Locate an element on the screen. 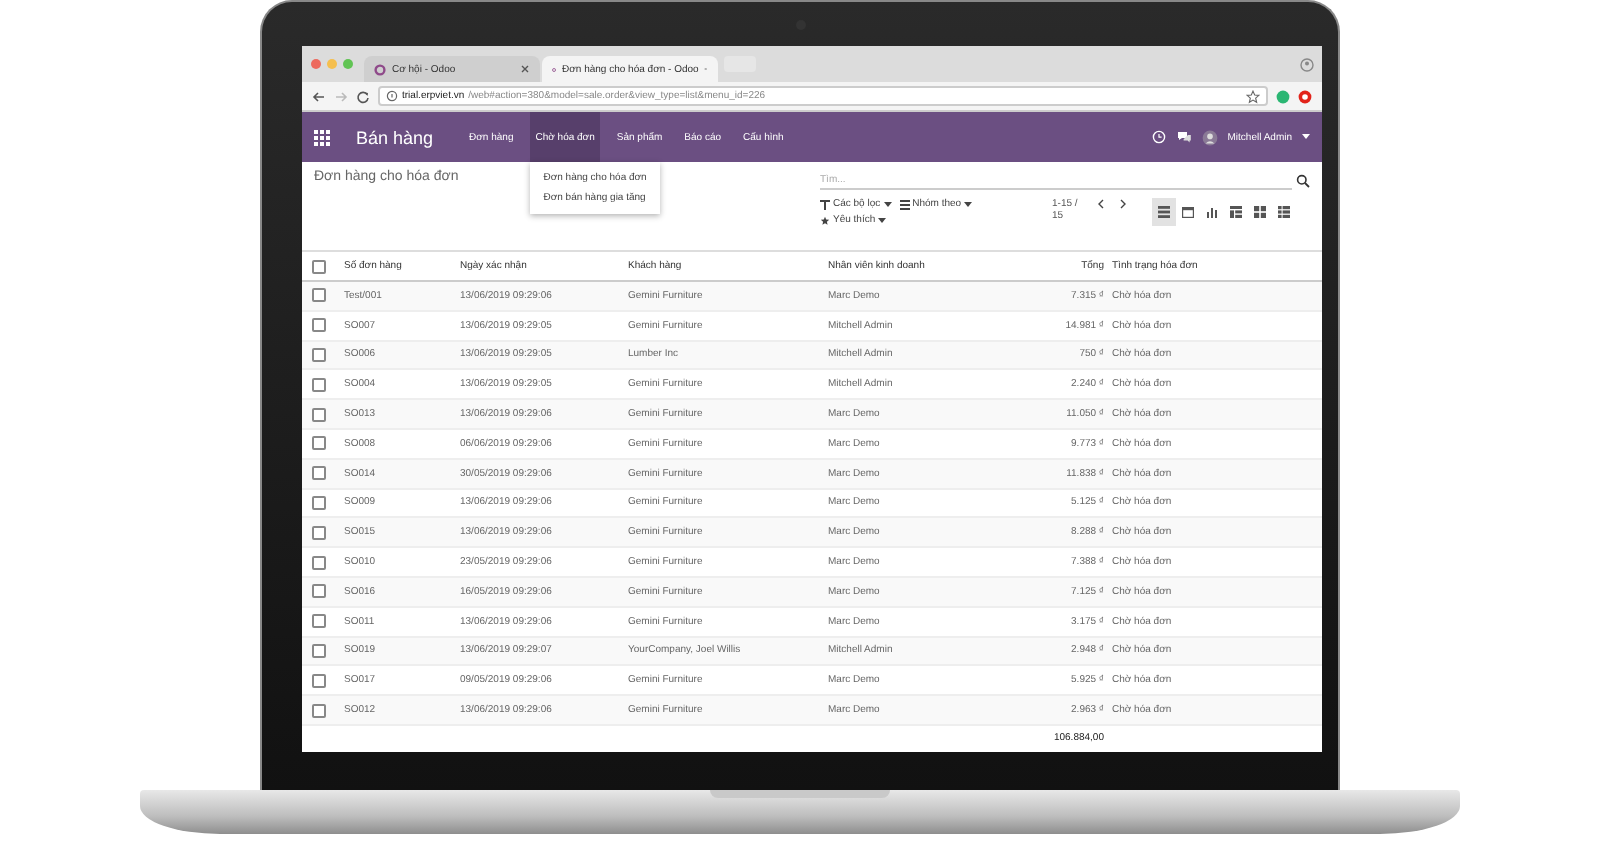  window-controls-icon is located at coordinates (332, 64).